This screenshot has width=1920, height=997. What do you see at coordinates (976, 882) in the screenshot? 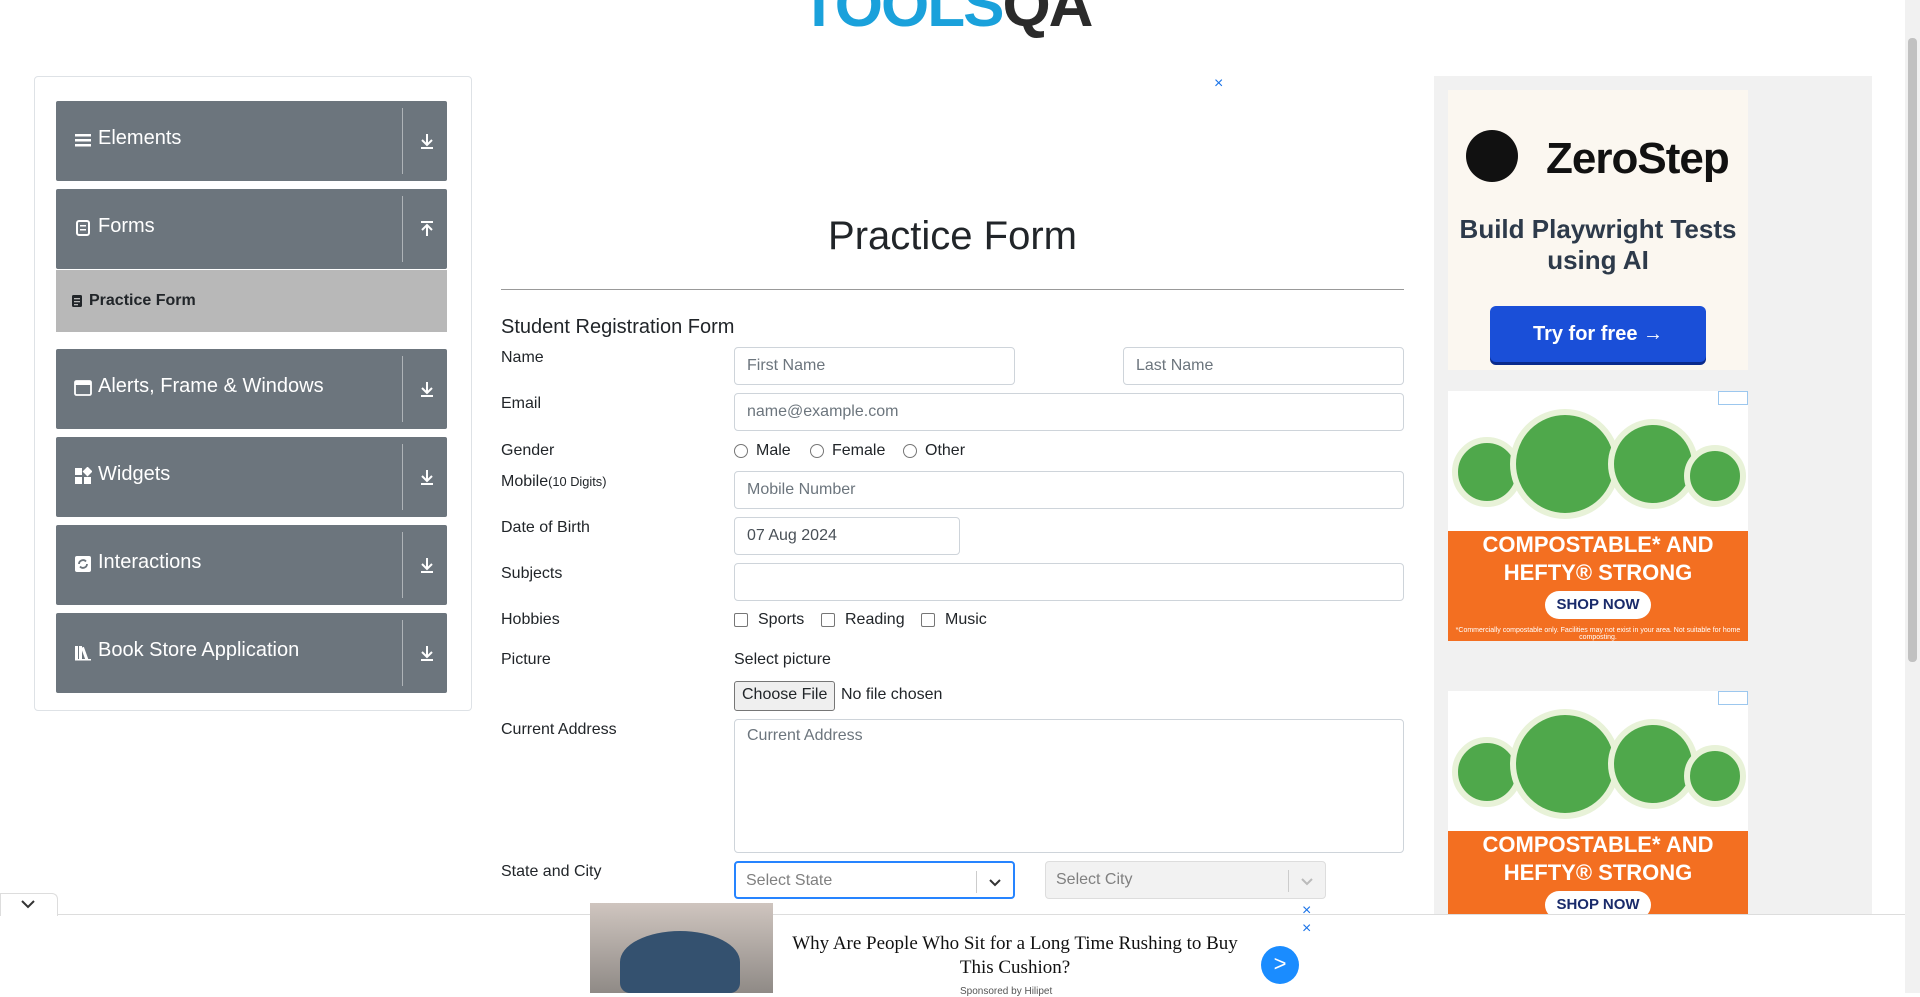
I see `select-divider` at bounding box center [976, 882].